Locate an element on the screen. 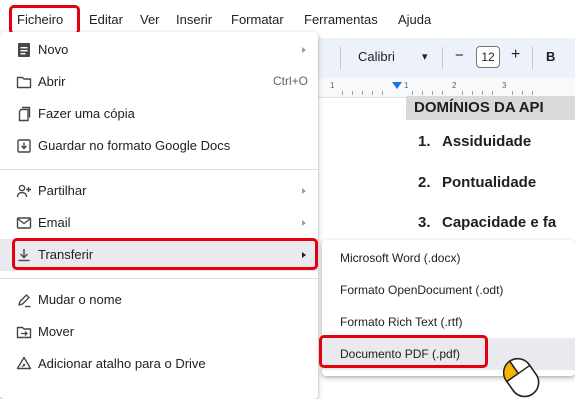 The height and width of the screenshot is (399, 575). font-family-select: Calibri is located at coordinates (376, 56).